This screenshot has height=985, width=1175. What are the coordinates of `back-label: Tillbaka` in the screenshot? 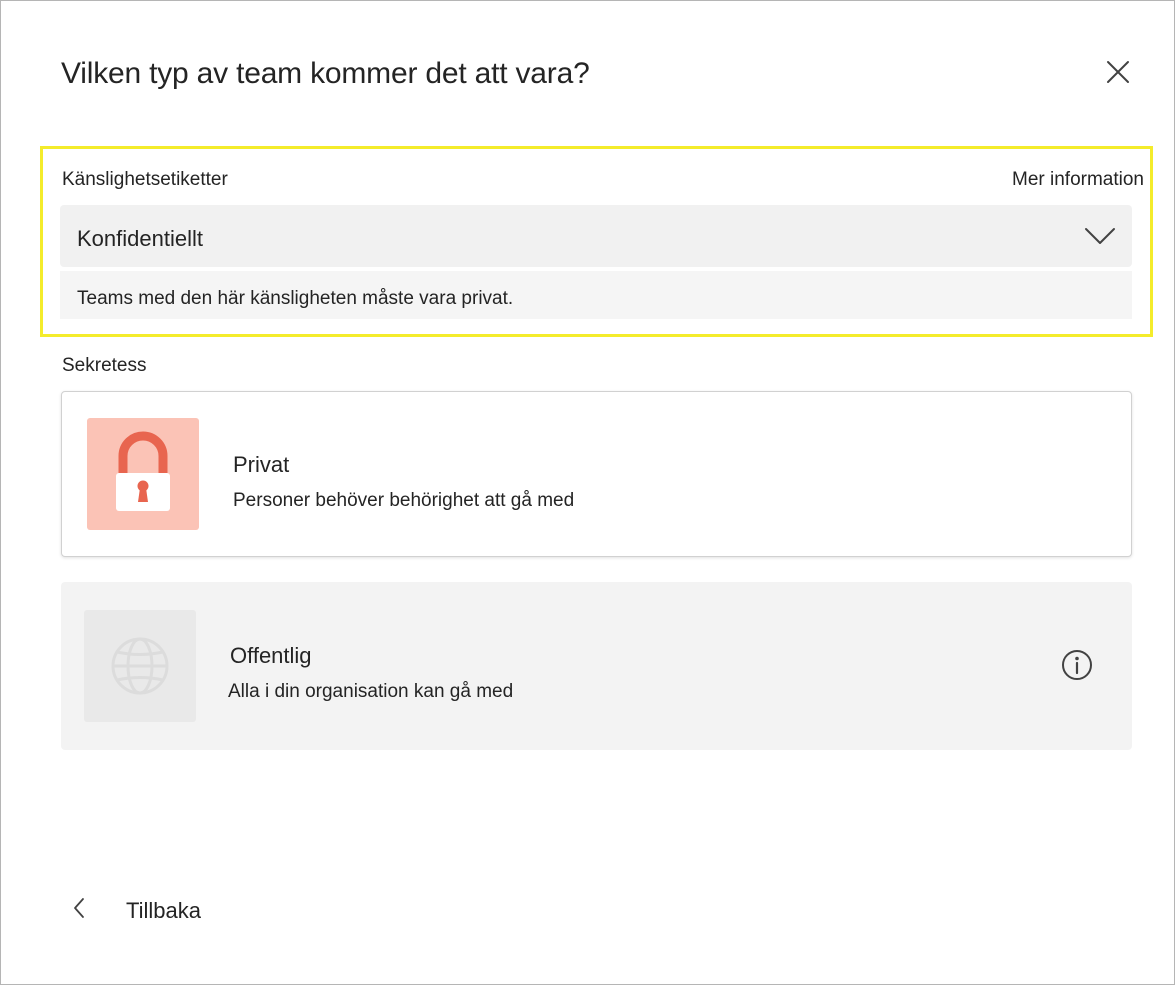 It's located at (163, 910).